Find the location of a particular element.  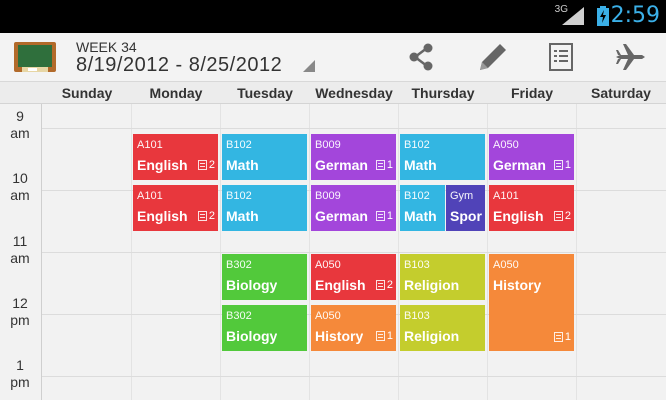

share-icon is located at coordinates (421, 57).